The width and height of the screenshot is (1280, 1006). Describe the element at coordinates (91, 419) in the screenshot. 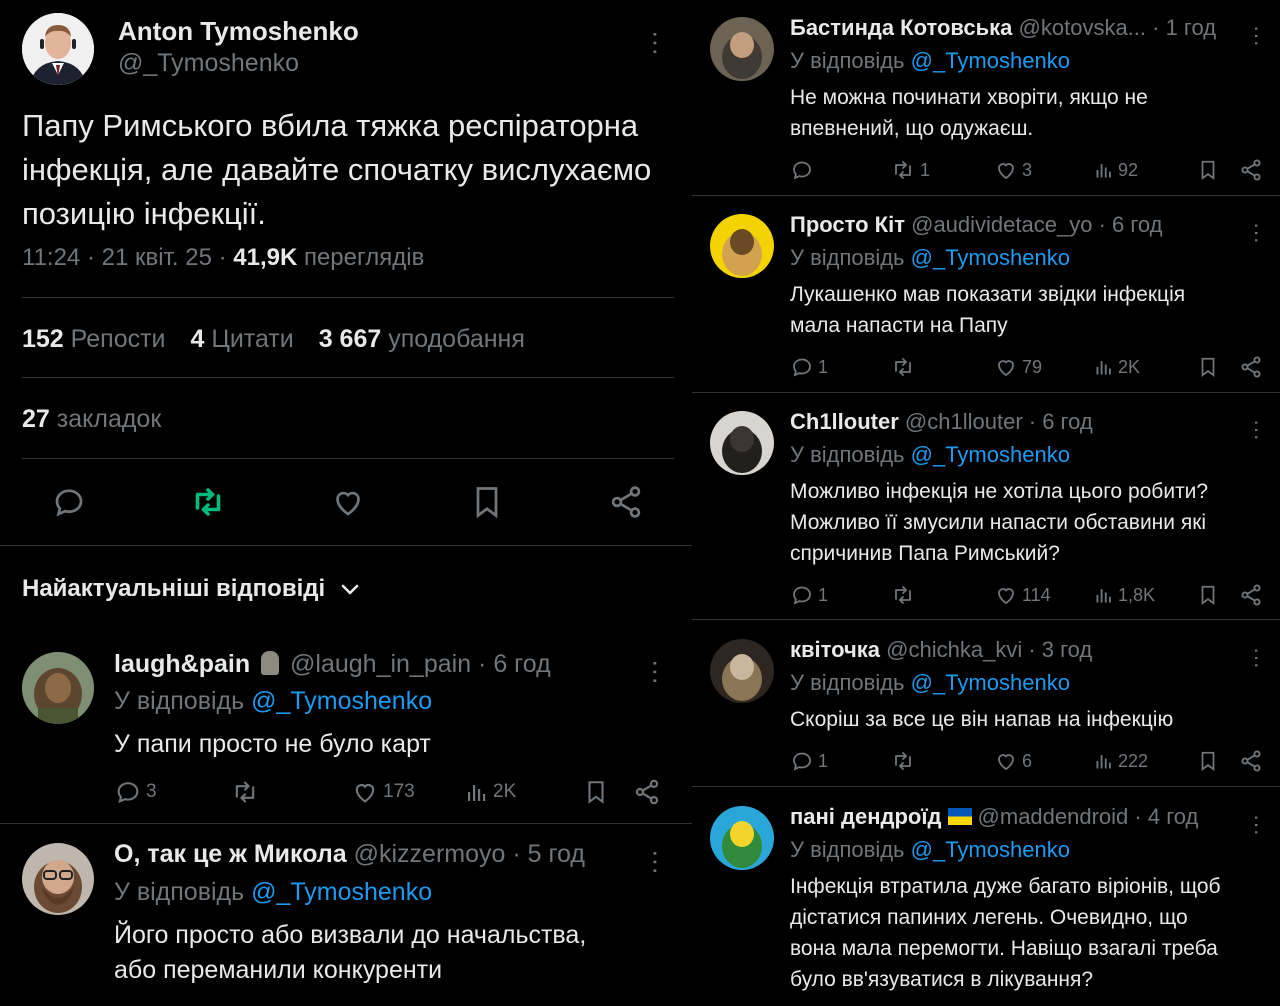

I see `bookmarks-stat: 27 закладок` at that location.